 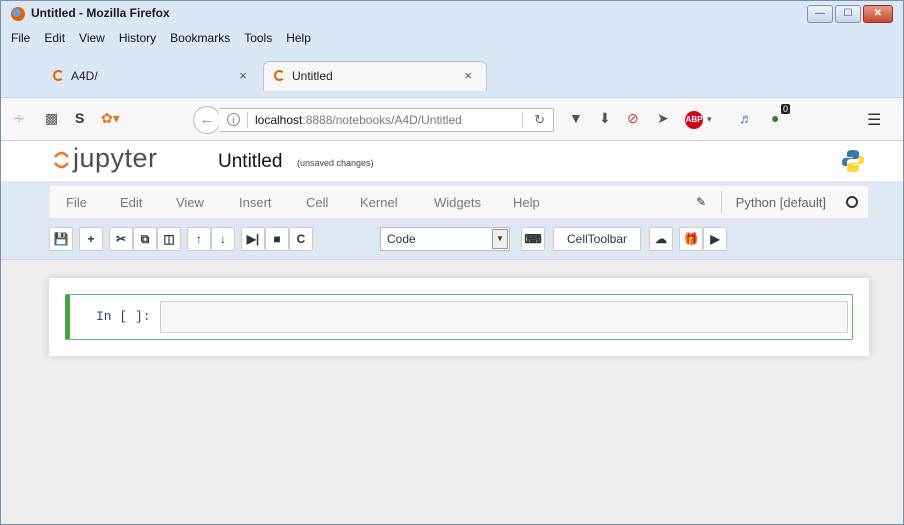 I want to click on download-icon: ⬇, so click(x=605, y=118).